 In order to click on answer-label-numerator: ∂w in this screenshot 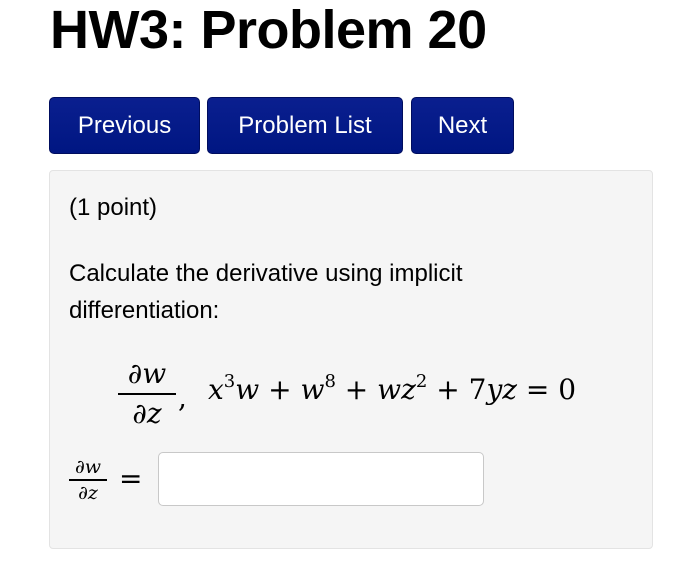, I will do `click(88, 467)`.